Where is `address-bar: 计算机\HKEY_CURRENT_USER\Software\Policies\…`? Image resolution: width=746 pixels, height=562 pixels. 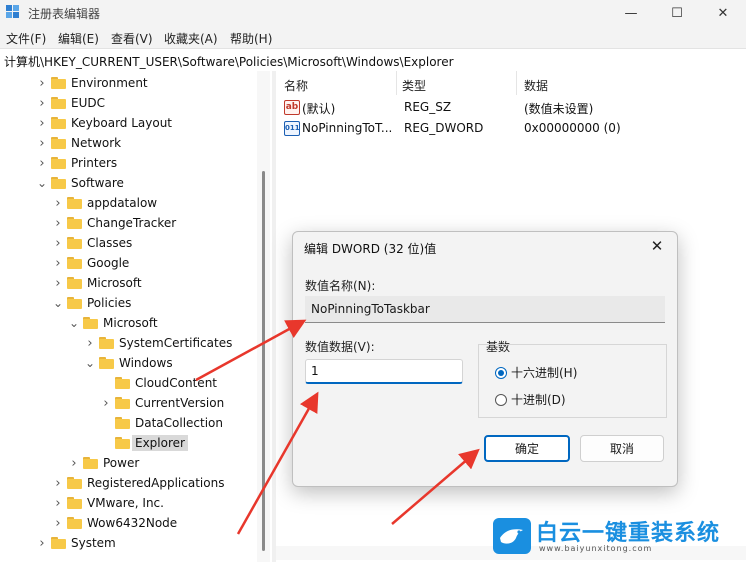
address-bar: 计算机\HKEY_CURRENT_USER\Software\Policies\… is located at coordinates (373, 60).